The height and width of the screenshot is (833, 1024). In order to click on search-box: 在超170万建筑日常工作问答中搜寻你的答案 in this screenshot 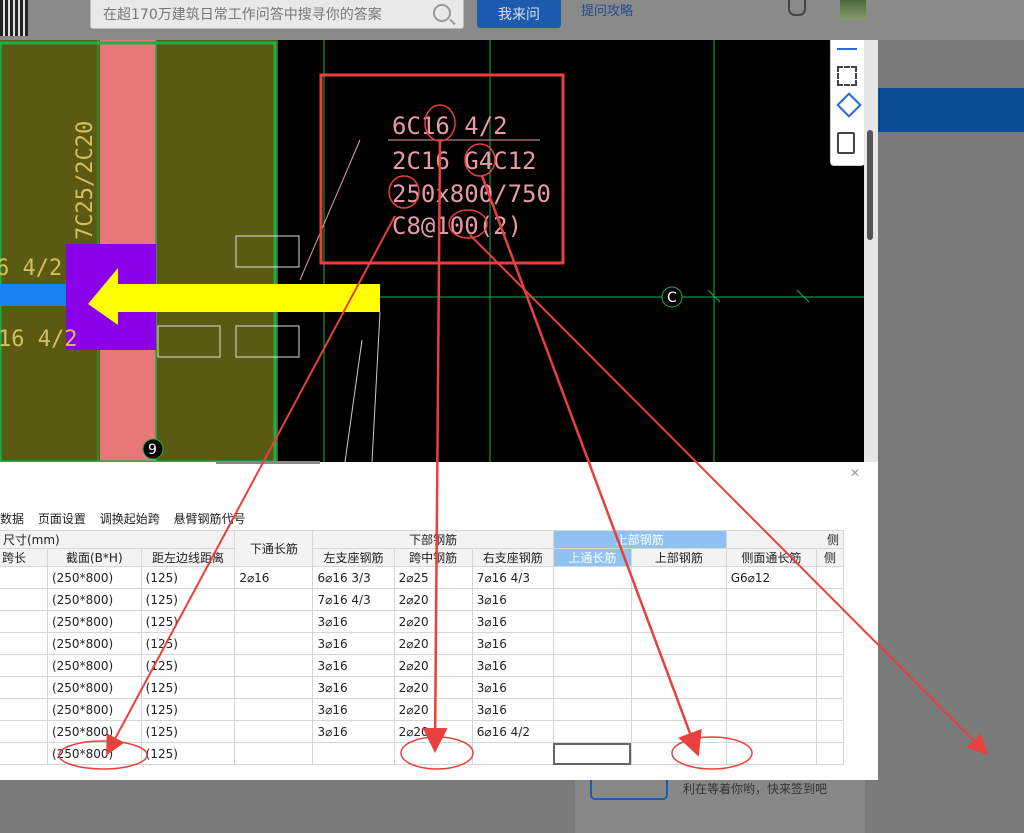, I will do `click(277, 14)`.